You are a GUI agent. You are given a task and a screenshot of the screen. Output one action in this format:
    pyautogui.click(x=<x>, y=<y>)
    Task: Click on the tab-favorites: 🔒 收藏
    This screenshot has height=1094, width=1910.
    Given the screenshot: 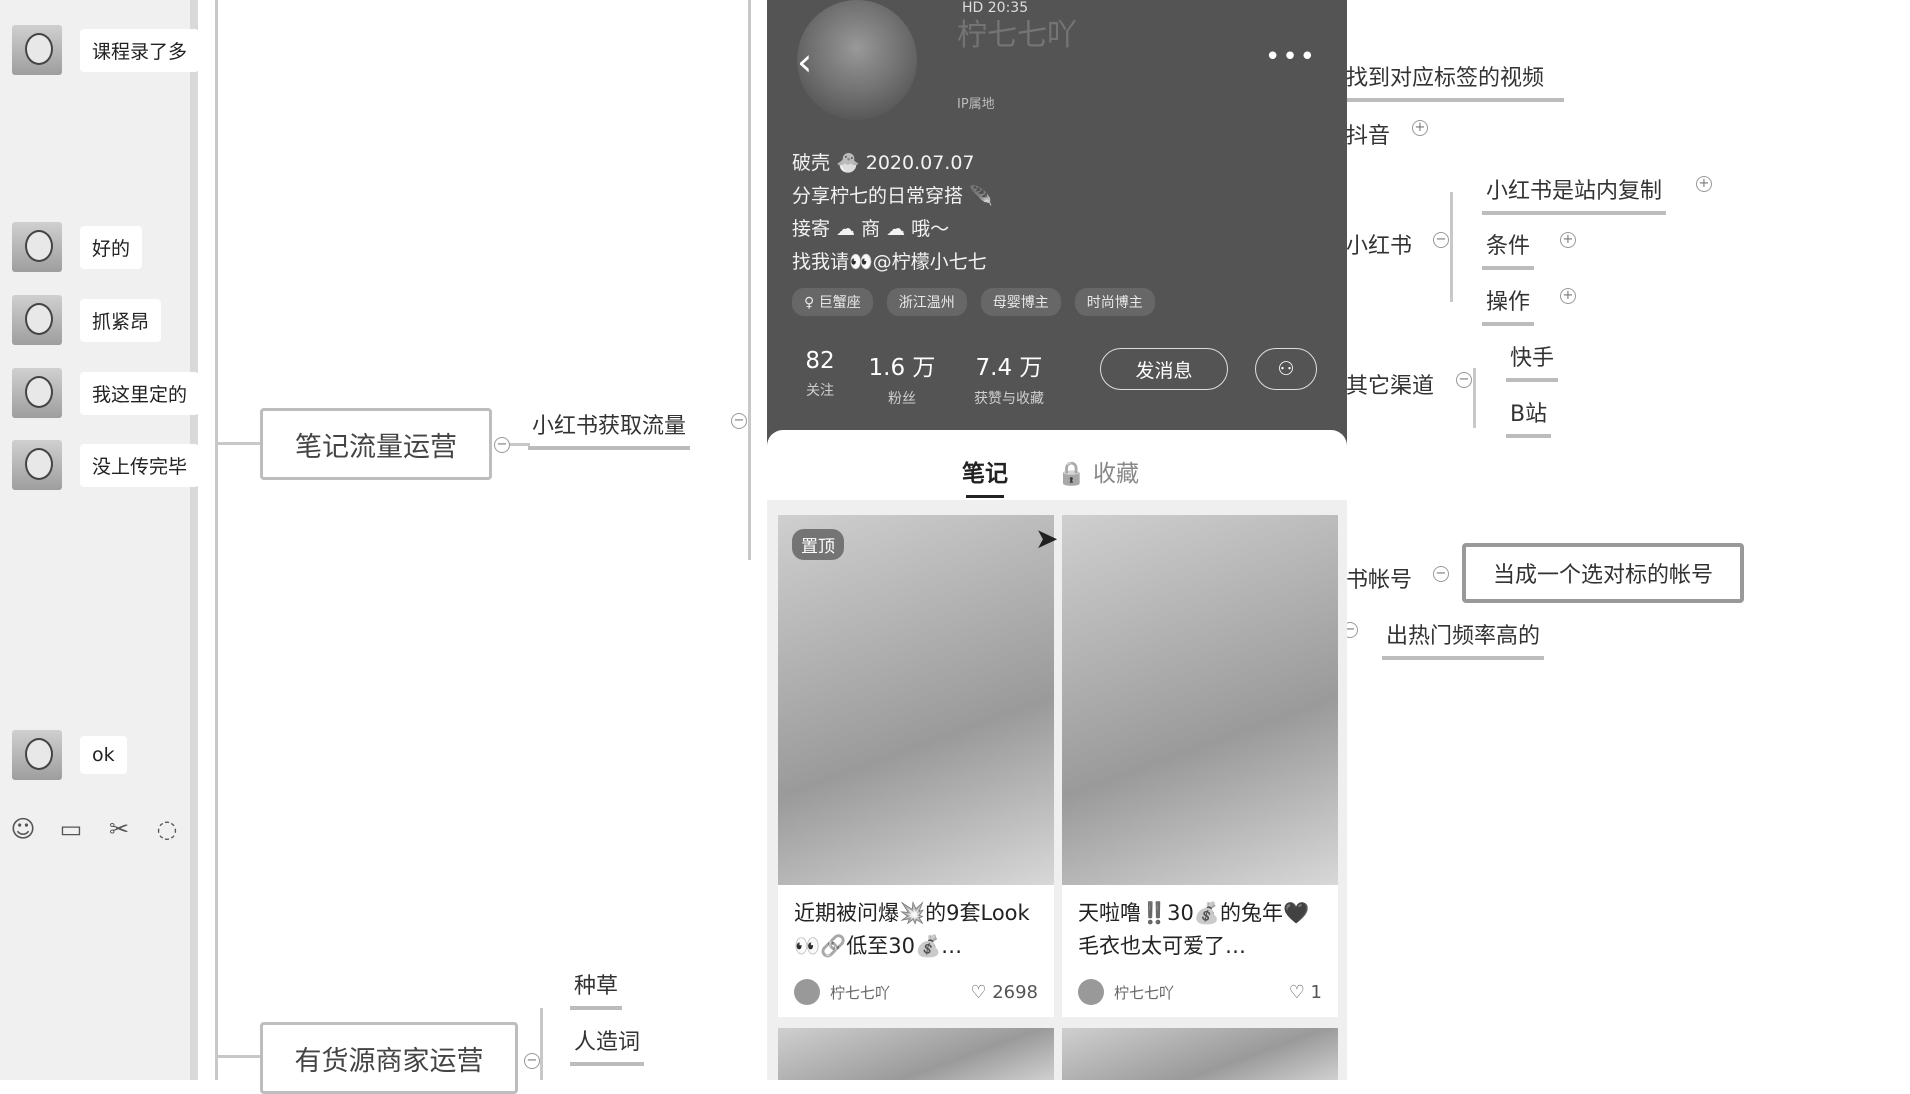 What is the action you would take?
    pyautogui.click(x=1098, y=471)
    